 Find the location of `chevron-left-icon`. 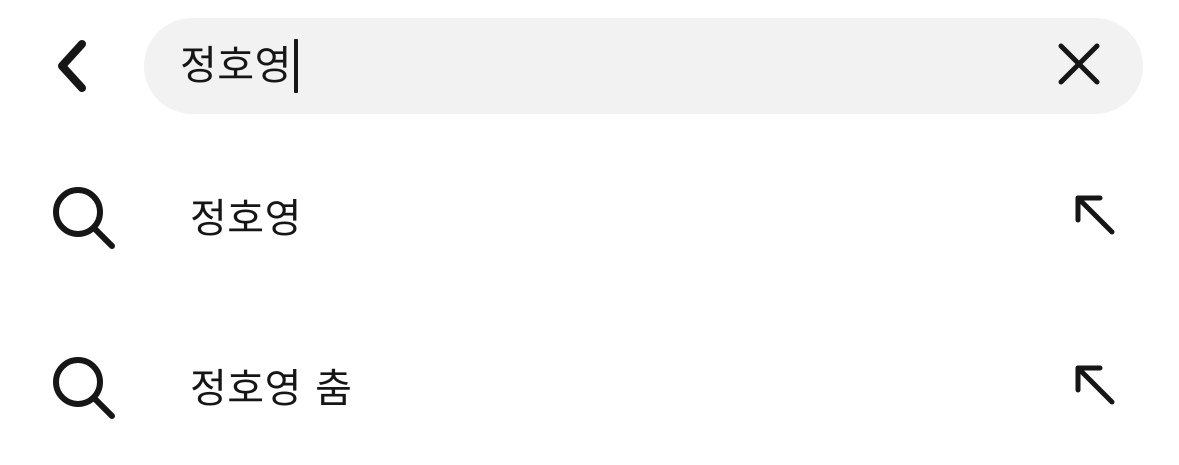

chevron-left-icon is located at coordinates (72, 68).